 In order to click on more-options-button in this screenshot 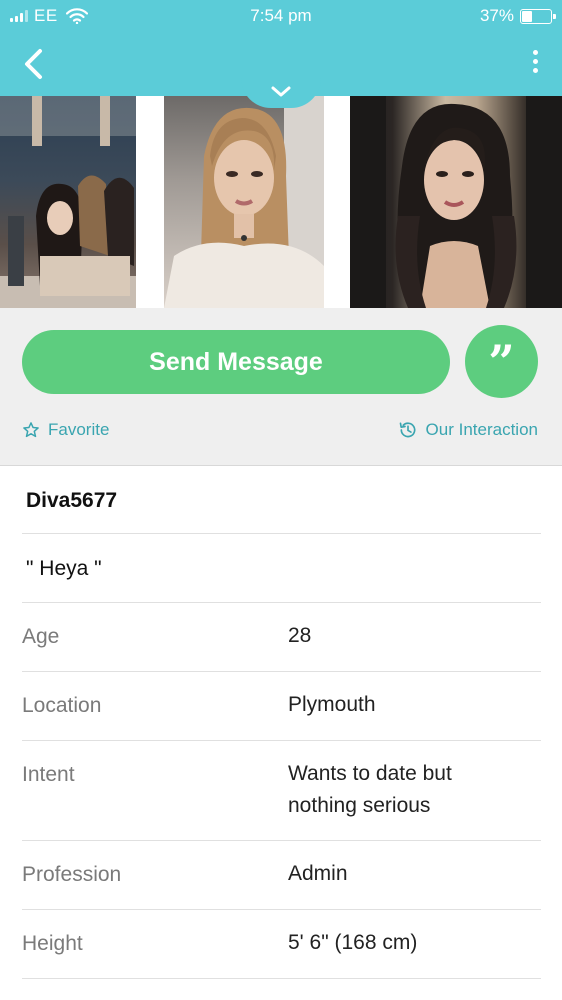, I will do `click(535, 64)`.